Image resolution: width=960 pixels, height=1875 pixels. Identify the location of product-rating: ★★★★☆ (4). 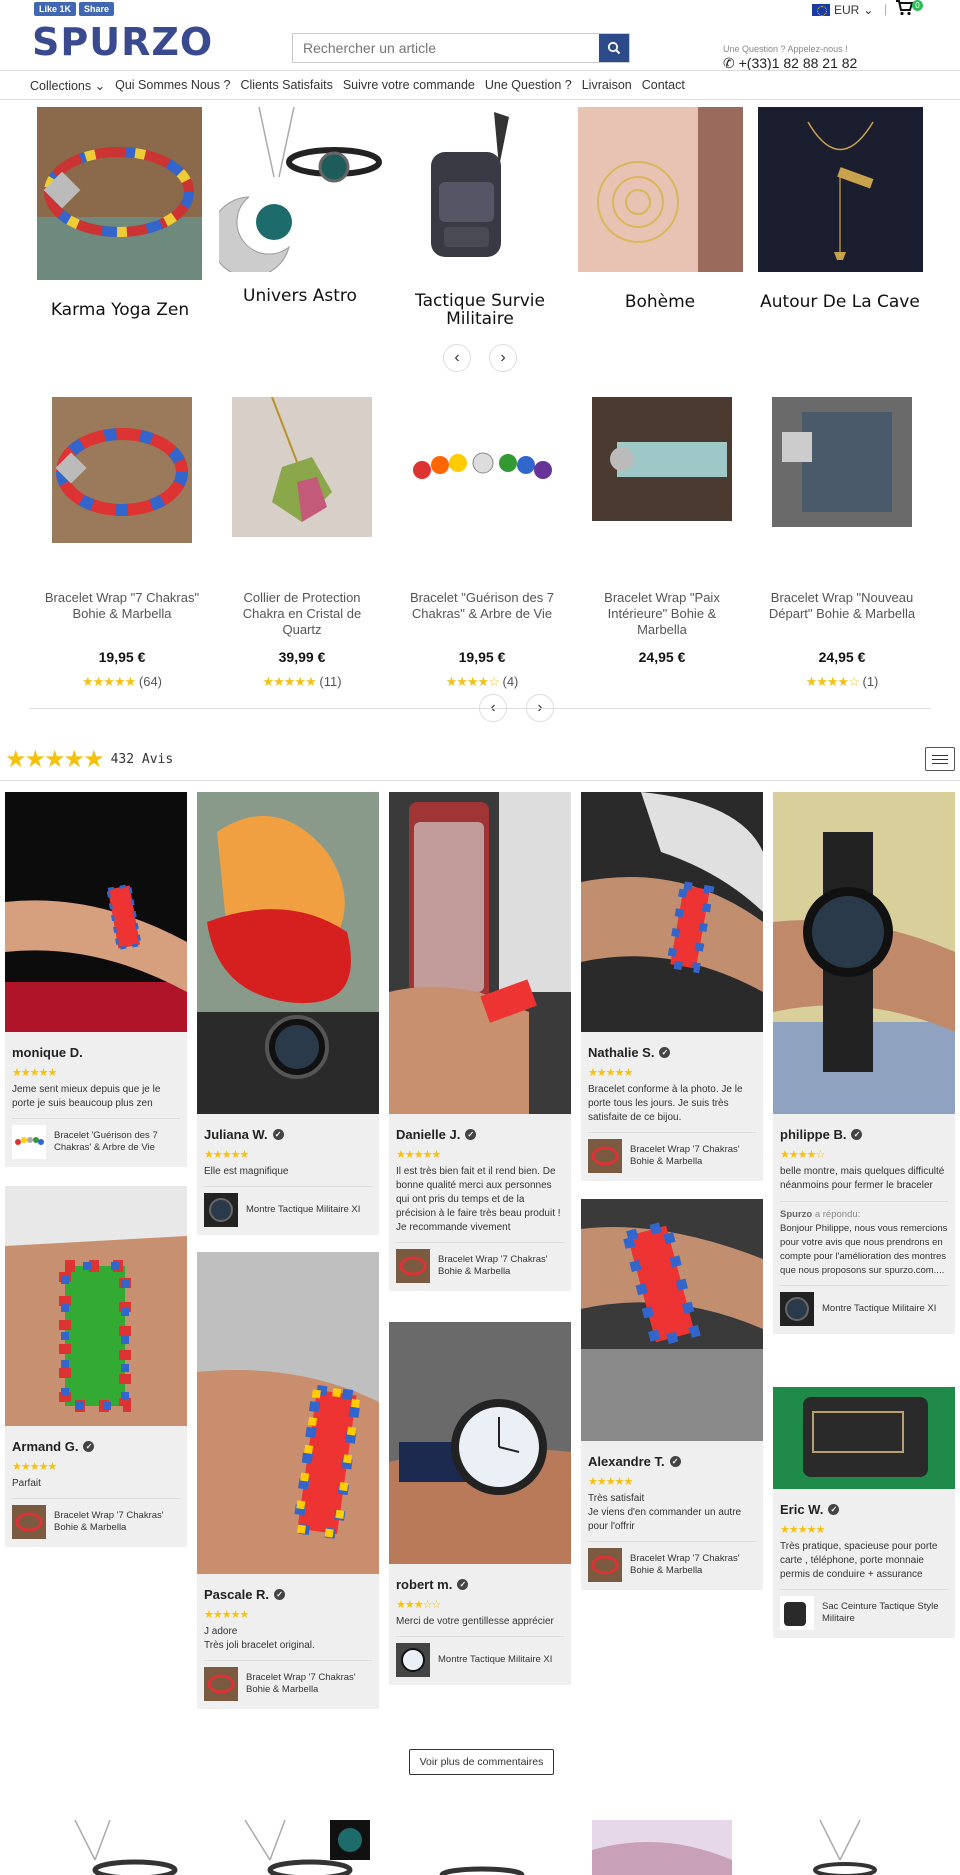
(482, 682).